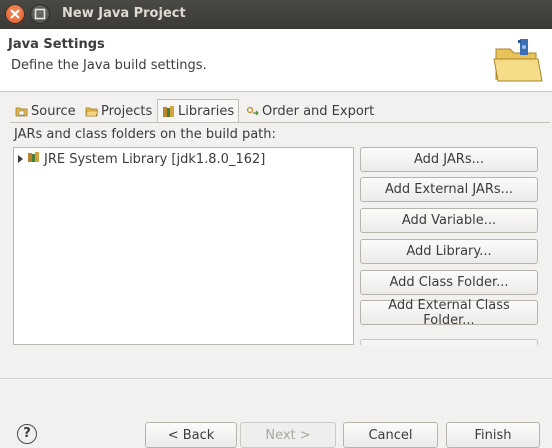  I want to click on tab-source: Source, so click(45, 111).